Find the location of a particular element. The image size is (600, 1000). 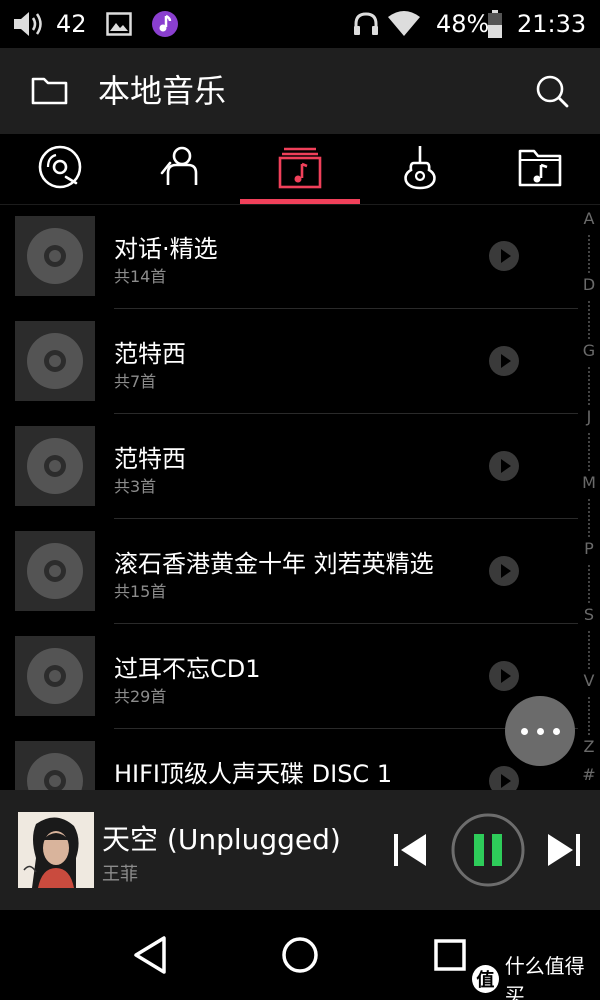

tab-genres is located at coordinates (420, 169).